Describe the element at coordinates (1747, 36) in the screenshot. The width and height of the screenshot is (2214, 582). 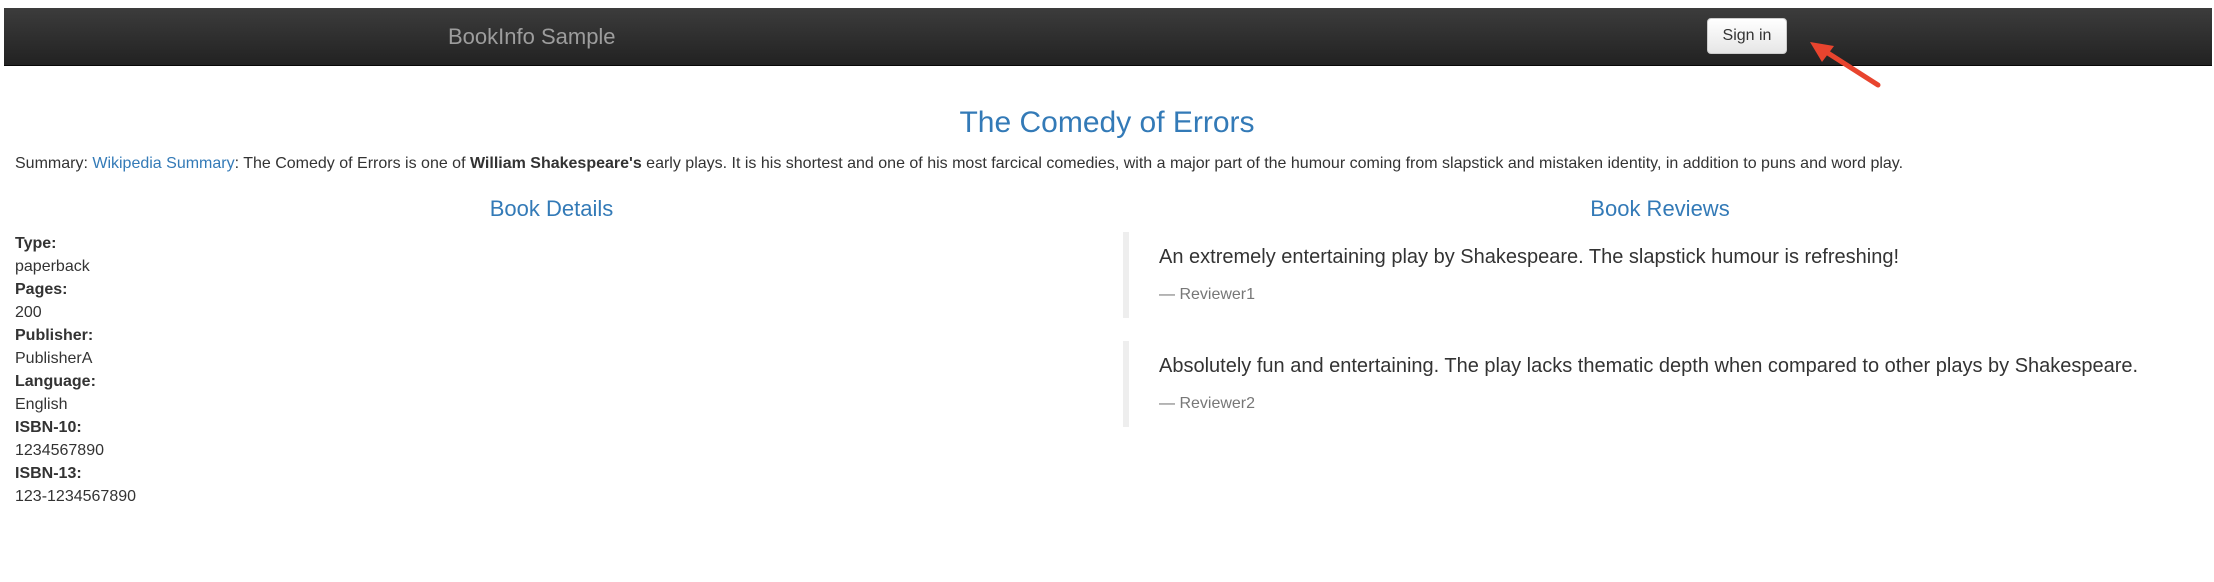
I see `sign-in-button: Sign in` at that location.